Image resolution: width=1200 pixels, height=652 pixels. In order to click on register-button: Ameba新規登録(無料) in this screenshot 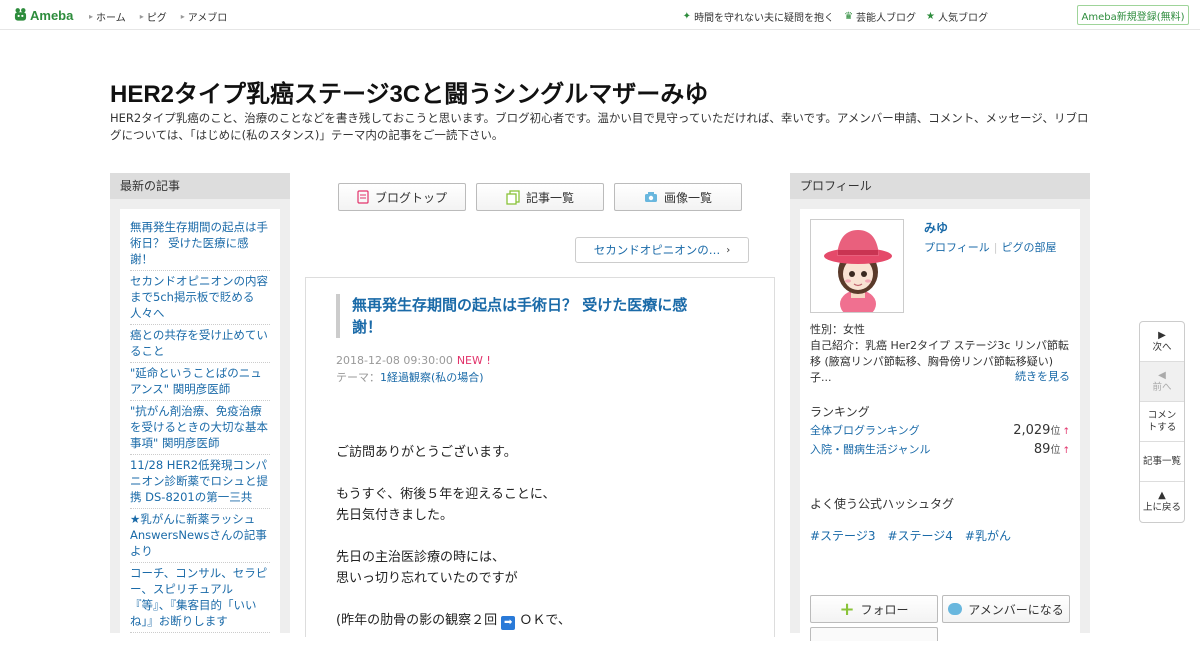, I will do `click(1133, 15)`.